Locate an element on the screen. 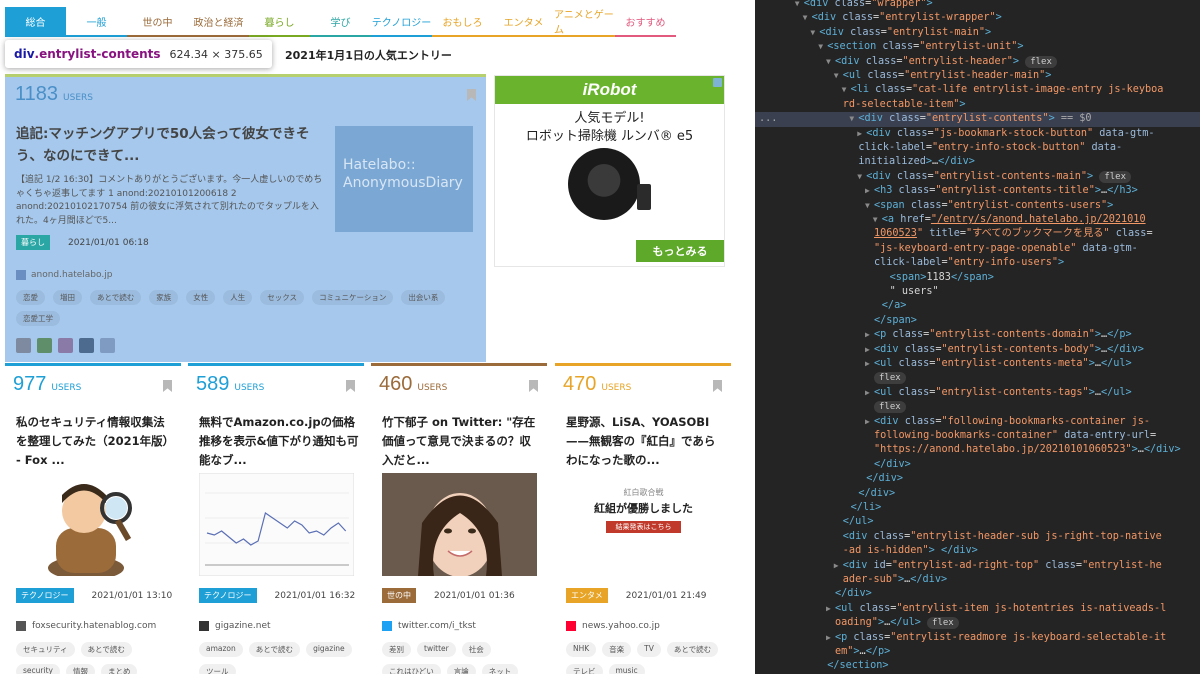 This screenshot has width=1200, height=674. tag-chip: 恋愛 is located at coordinates (30, 297).